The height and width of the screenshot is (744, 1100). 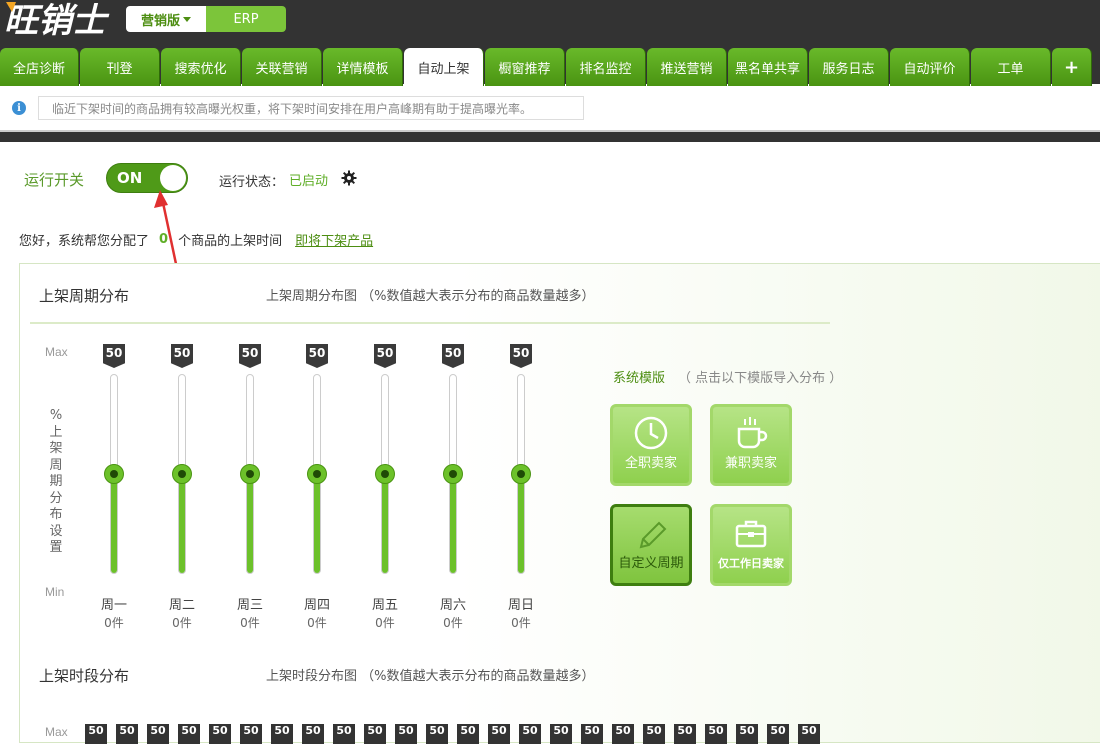 What do you see at coordinates (187, 19) in the screenshot?
I see `chevron-down-icon` at bounding box center [187, 19].